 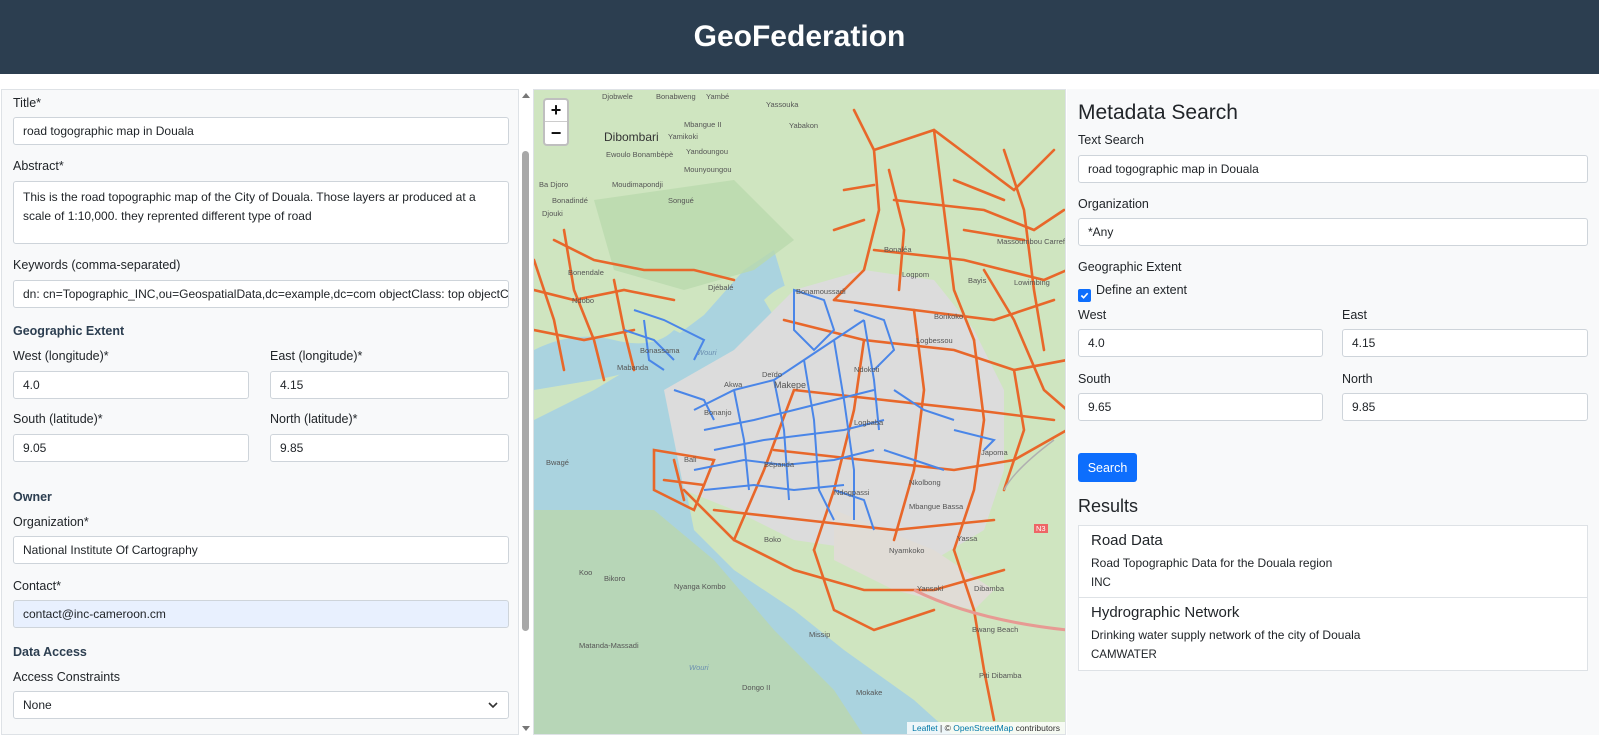 I want to click on map-label-makepe: Makepe, so click(x=790, y=385).